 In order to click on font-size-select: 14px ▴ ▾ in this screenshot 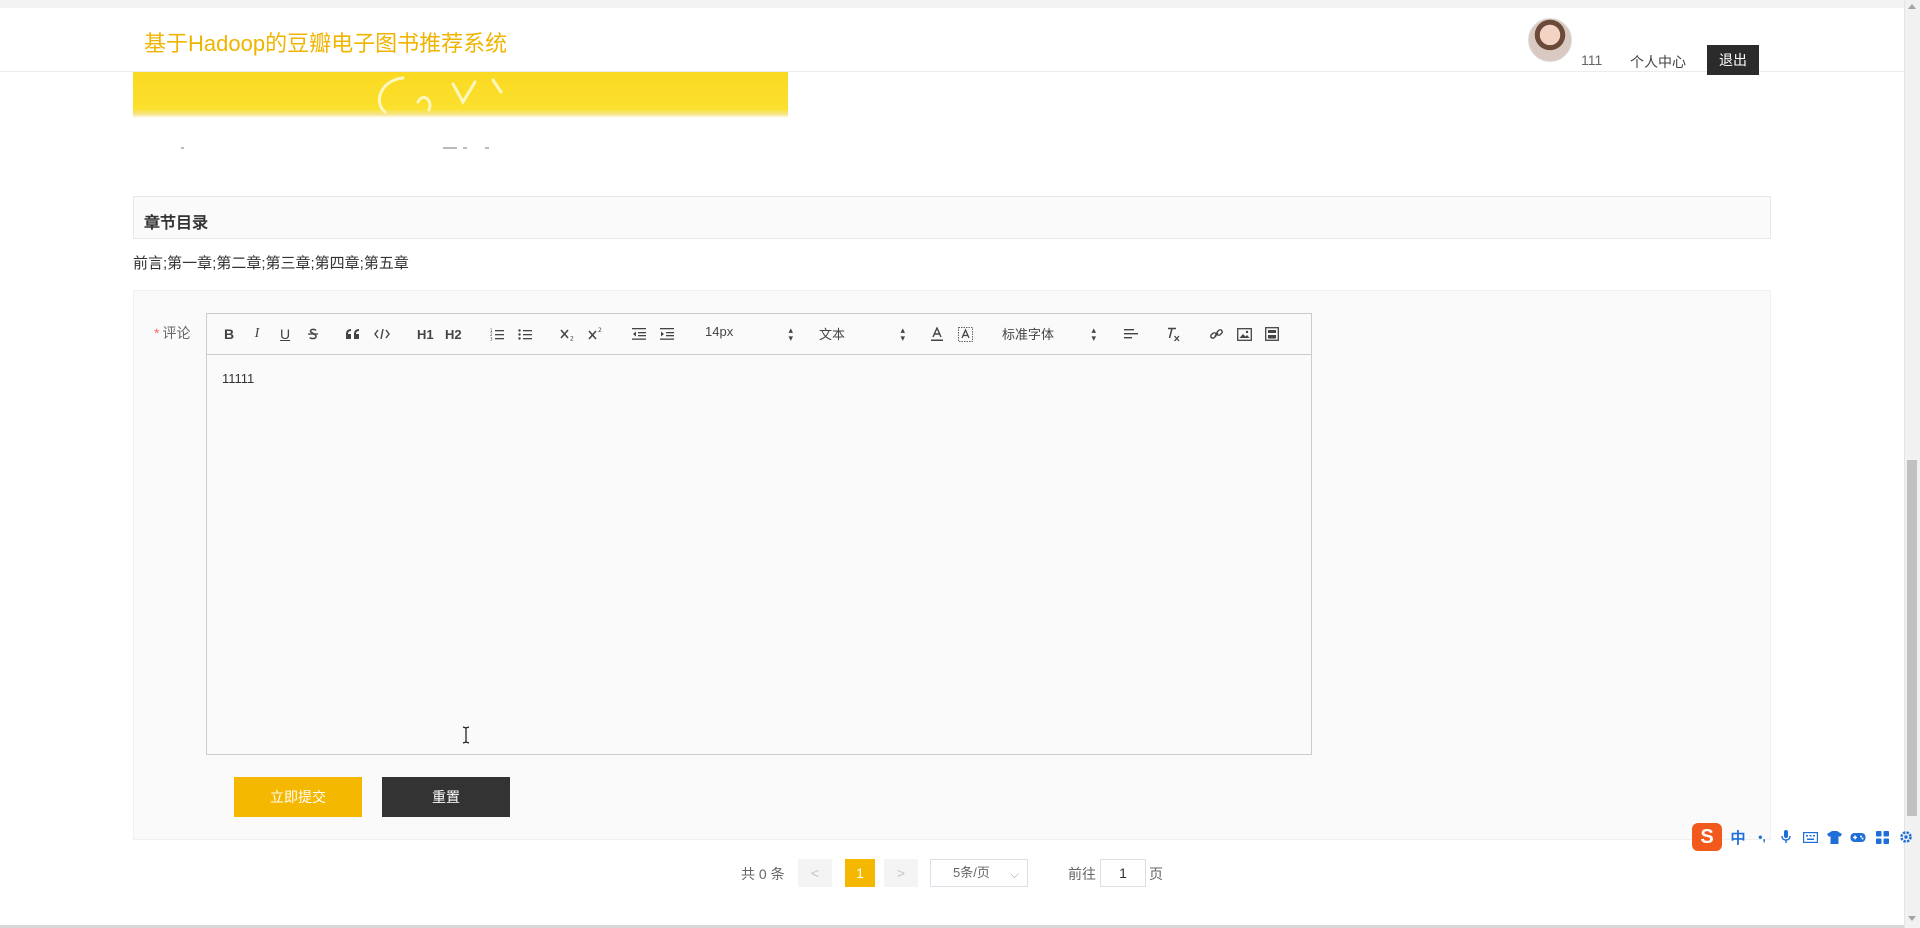, I will do `click(749, 334)`.